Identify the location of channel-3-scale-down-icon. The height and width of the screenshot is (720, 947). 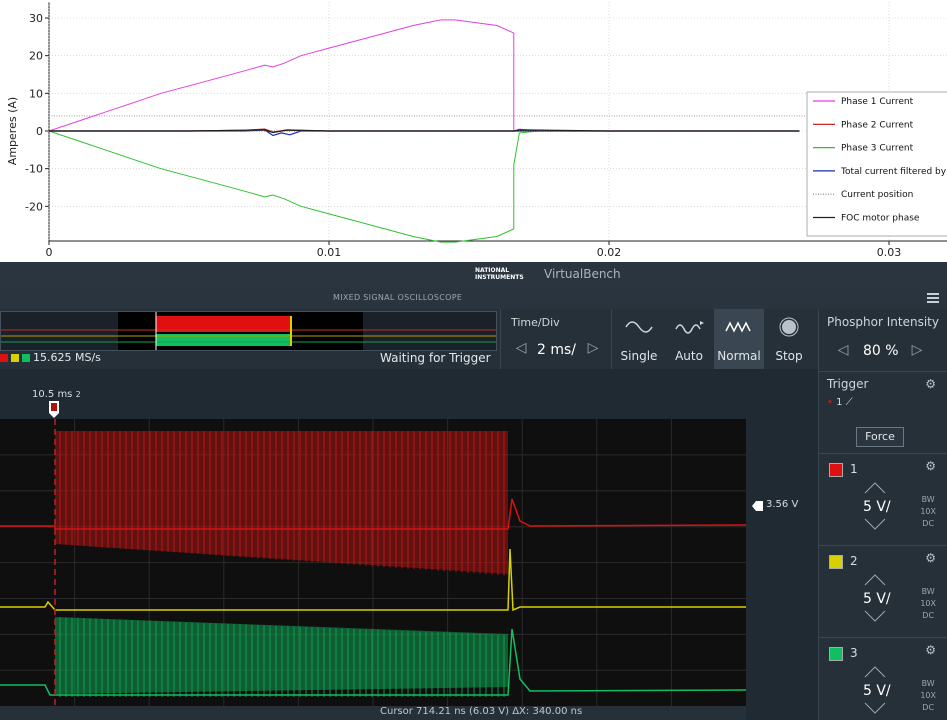
(875, 708).